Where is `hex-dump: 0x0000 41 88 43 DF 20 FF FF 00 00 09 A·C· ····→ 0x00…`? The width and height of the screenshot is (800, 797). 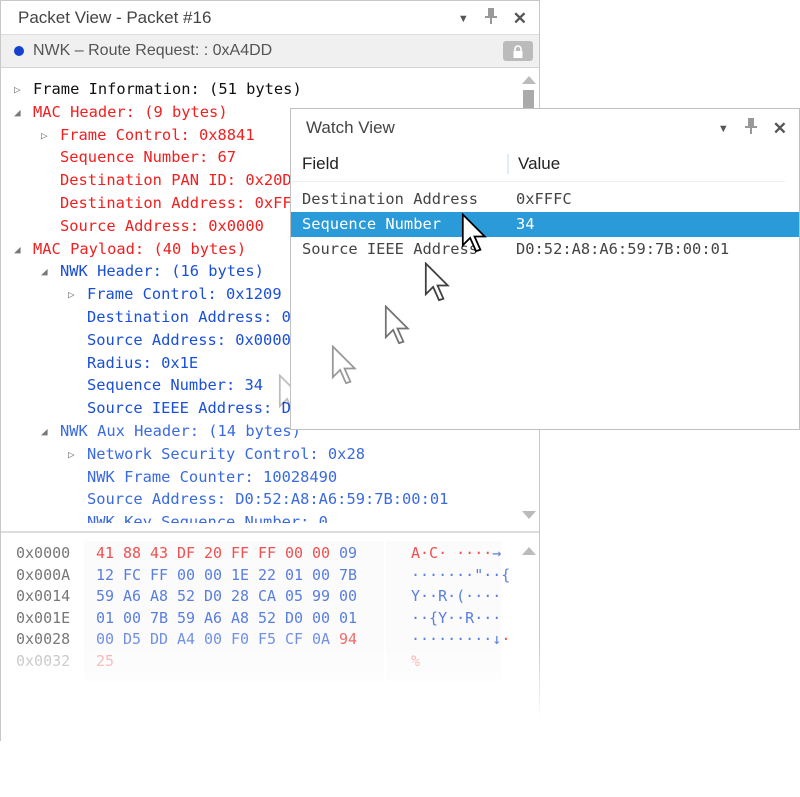
hex-dump: 0x0000 41 88 43 DF 20 FF FF 00 00 09 A·C· ····→ 0x00… is located at coordinates (270, 612).